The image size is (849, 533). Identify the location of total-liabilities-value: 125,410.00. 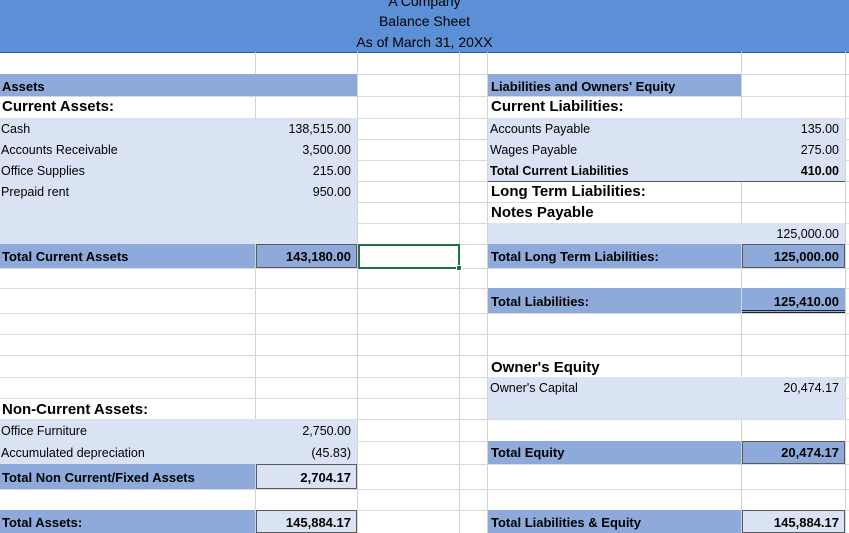
(790, 301).